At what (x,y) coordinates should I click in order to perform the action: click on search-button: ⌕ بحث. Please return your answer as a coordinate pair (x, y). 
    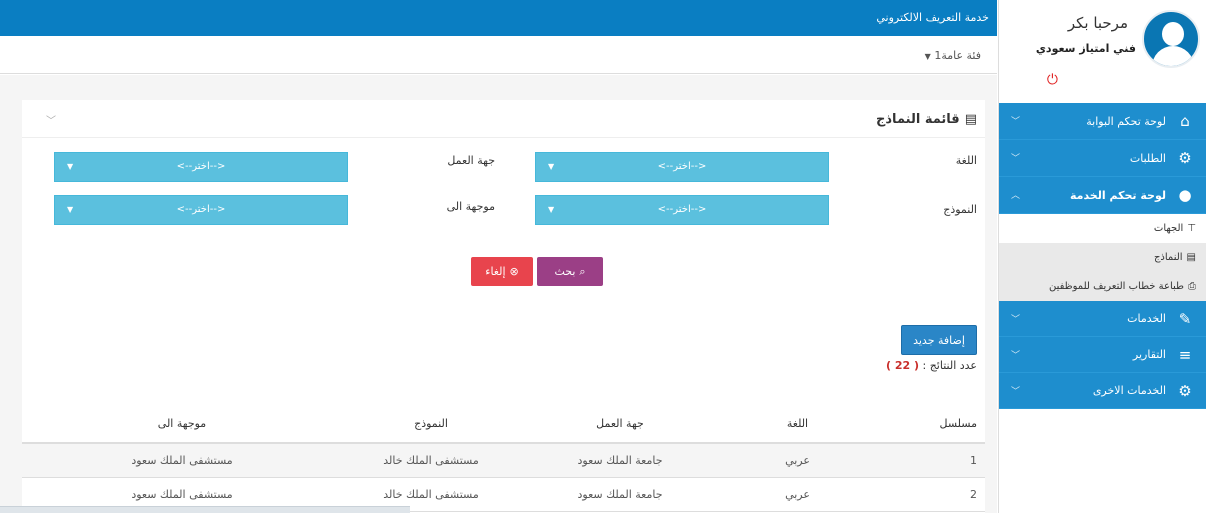
    Looking at the image, I should click on (570, 271).